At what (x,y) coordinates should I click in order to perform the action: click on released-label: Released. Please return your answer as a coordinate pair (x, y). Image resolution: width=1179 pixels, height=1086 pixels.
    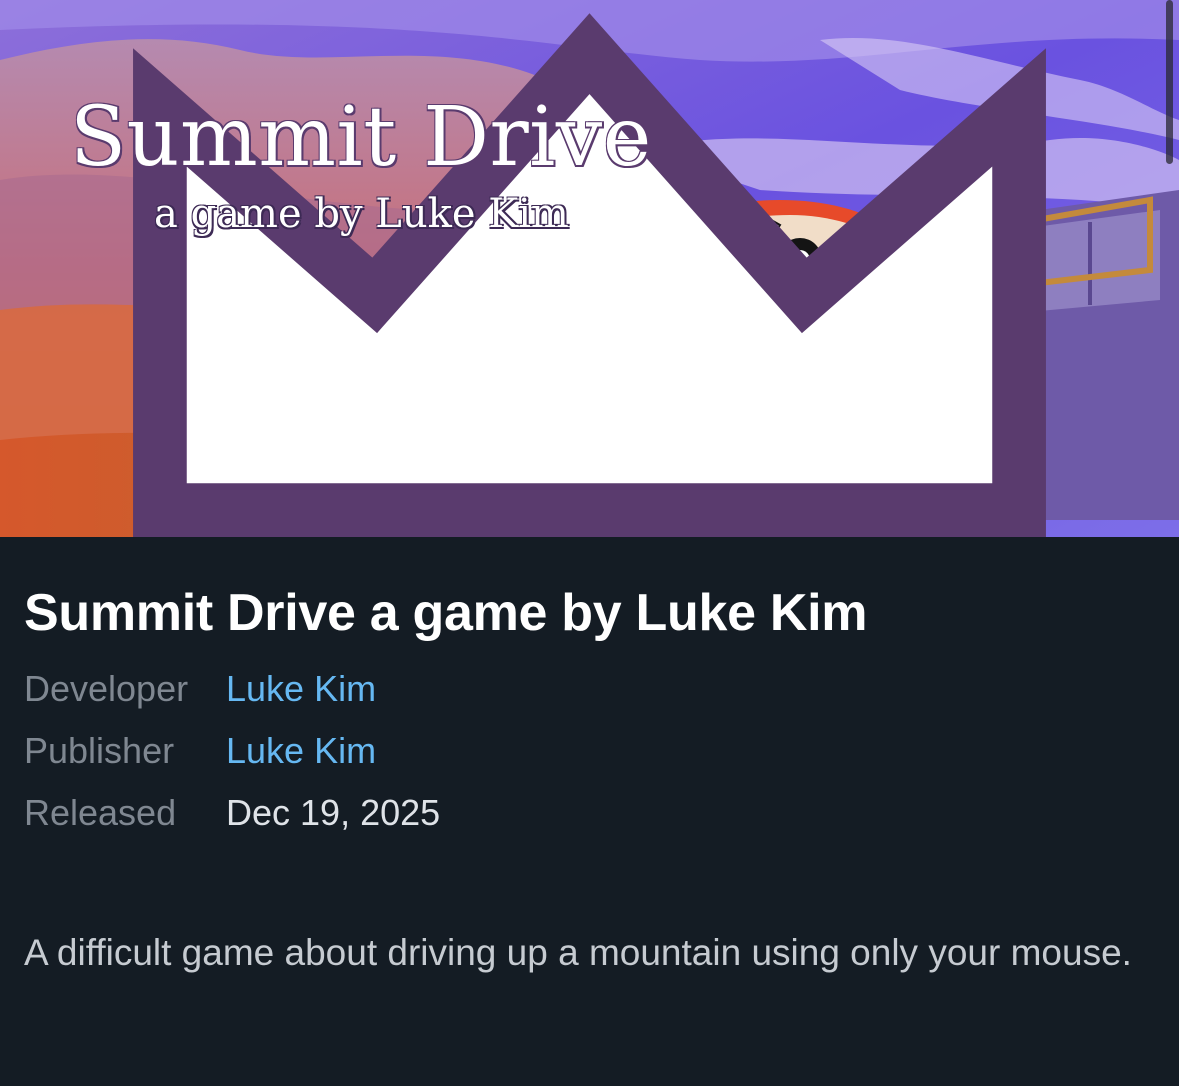
    Looking at the image, I should click on (100, 812).